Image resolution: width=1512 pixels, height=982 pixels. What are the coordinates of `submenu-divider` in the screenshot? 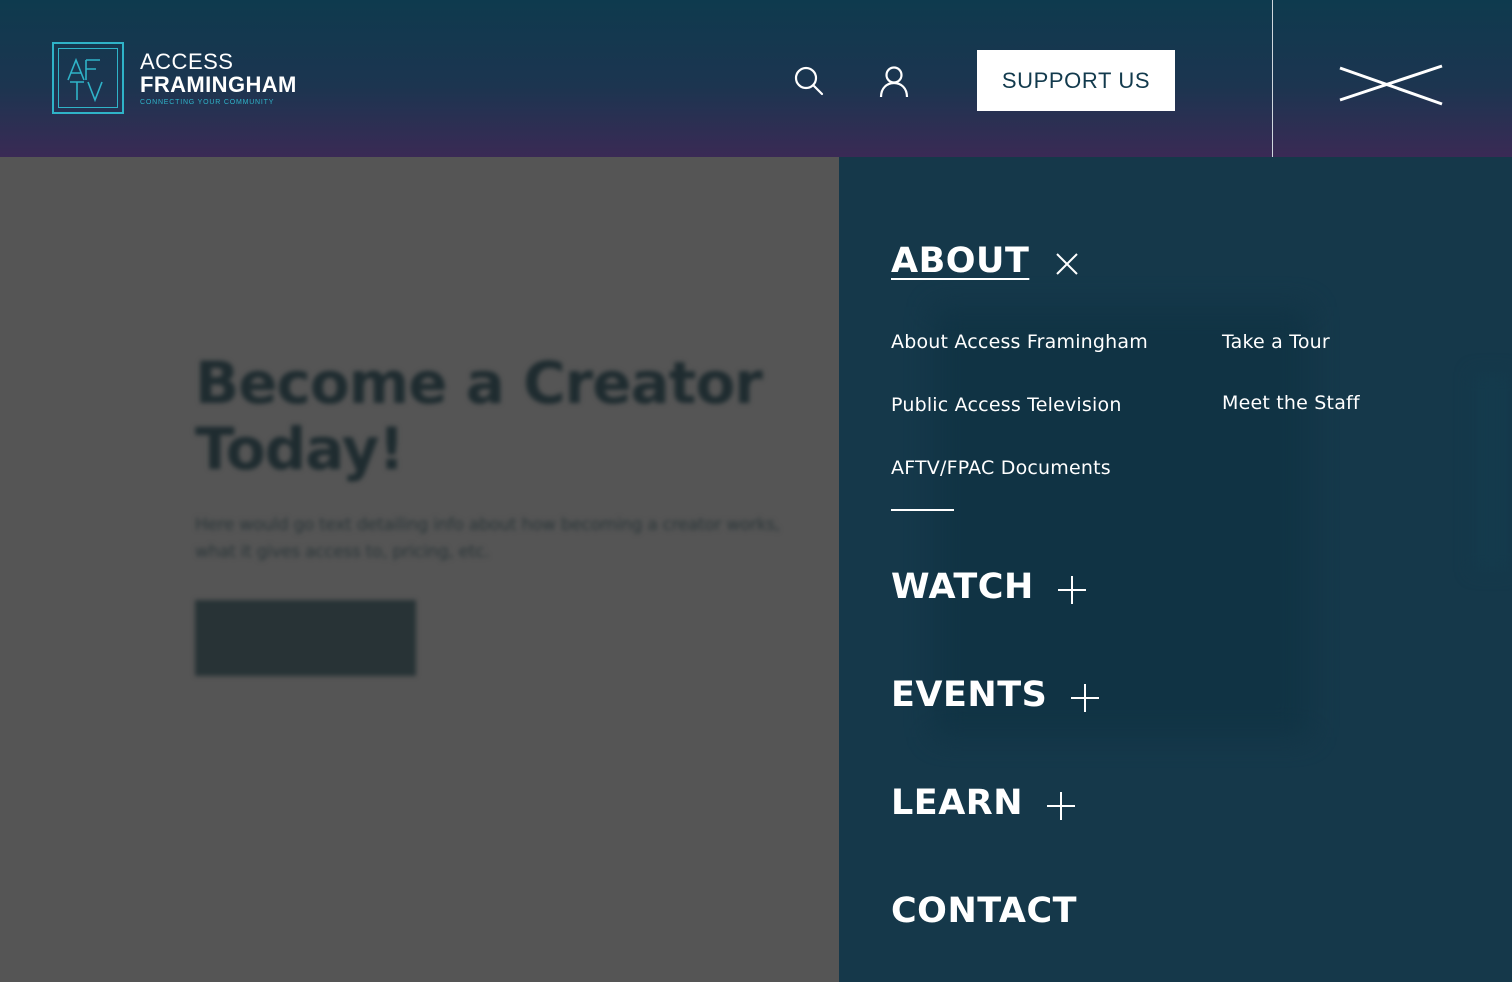 It's located at (922, 510).